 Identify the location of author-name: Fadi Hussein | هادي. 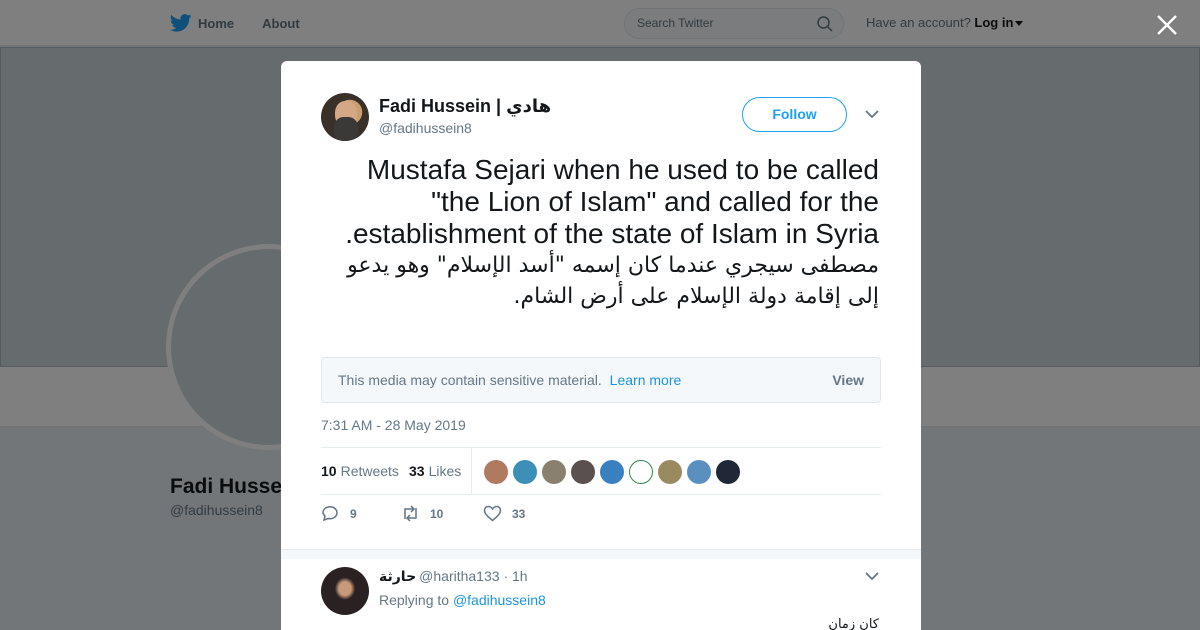
(465, 106).